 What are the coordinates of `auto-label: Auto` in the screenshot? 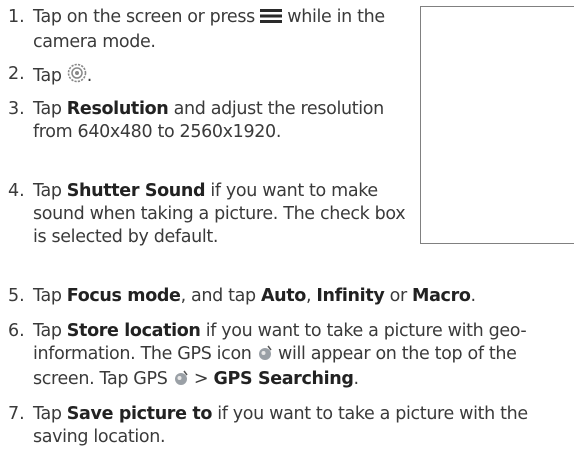 It's located at (283, 296).